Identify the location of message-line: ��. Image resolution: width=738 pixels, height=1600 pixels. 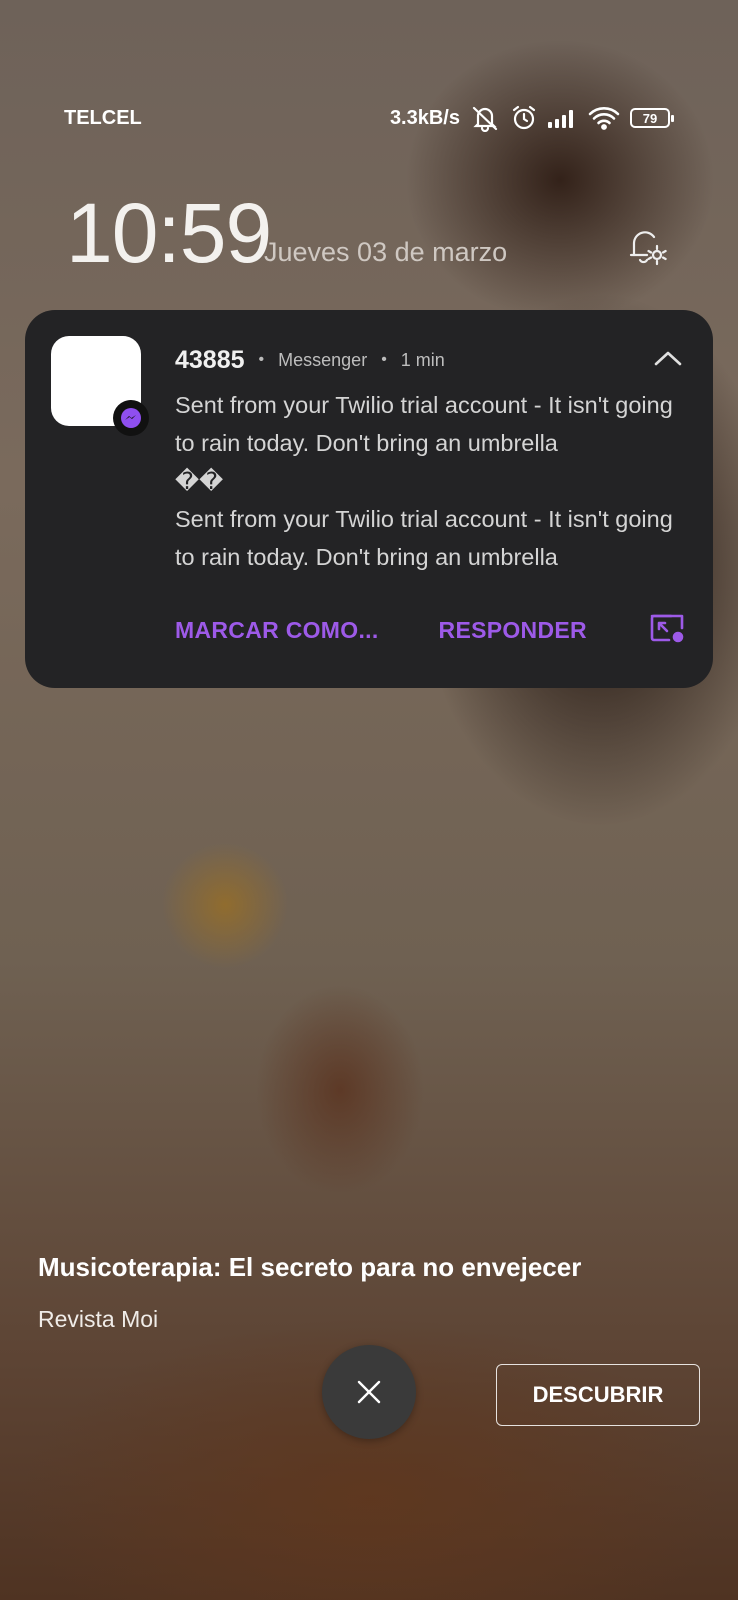
(199, 481).